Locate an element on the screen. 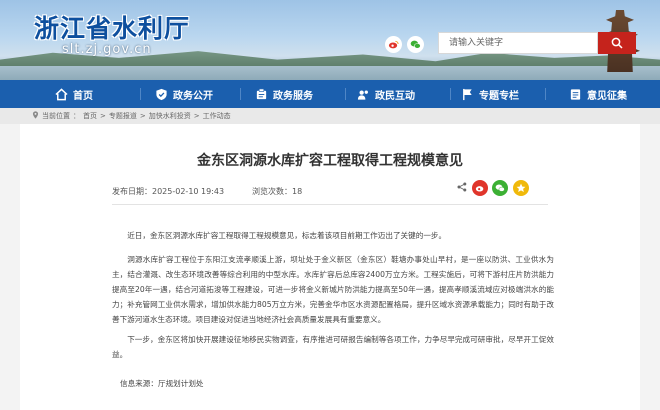 This screenshot has height=410, width=660. search-icon is located at coordinates (617, 43).